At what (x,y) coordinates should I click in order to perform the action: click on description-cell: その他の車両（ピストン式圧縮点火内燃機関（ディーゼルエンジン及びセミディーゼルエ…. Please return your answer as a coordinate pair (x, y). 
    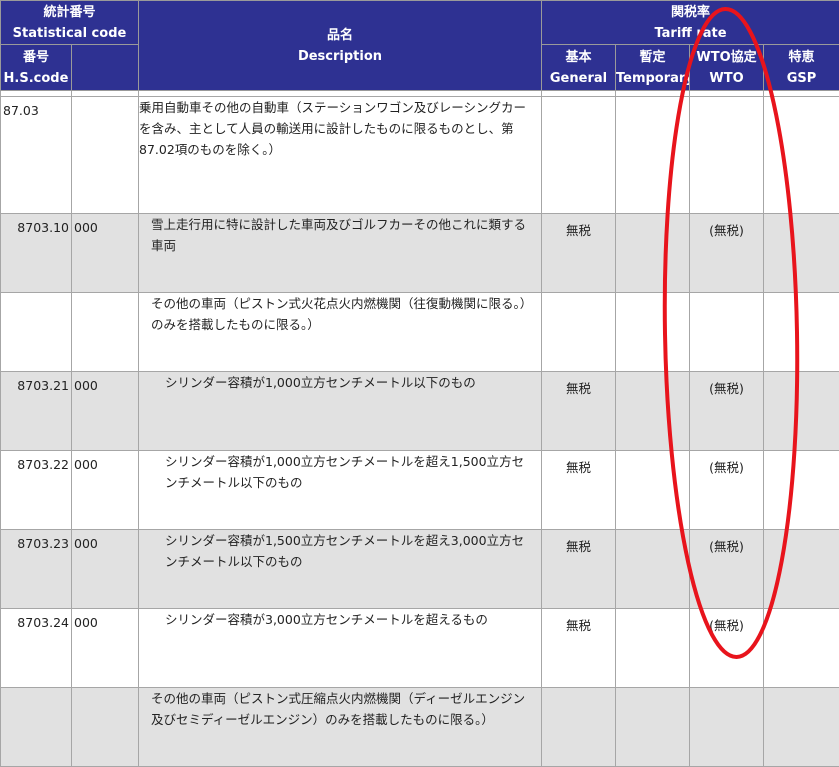
    Looking at the image, I should click on (340, 727).